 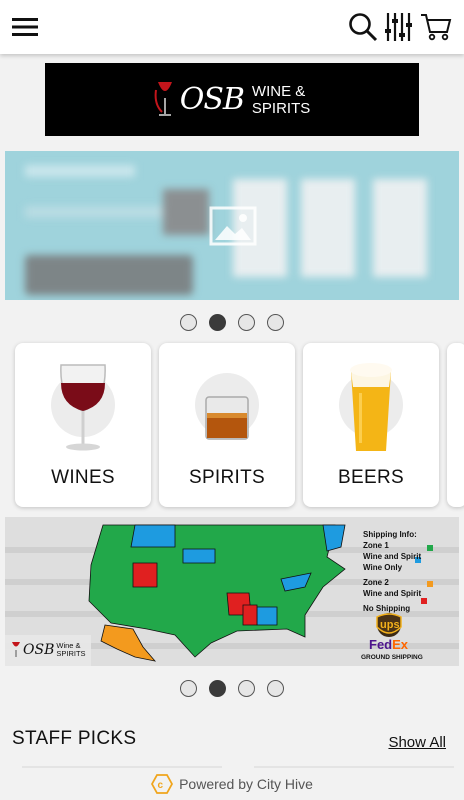 What do you see at coordinates (226, 477) in the screenshot?
I see `category-label: SPIRITS` at bounding box center [226, 477].